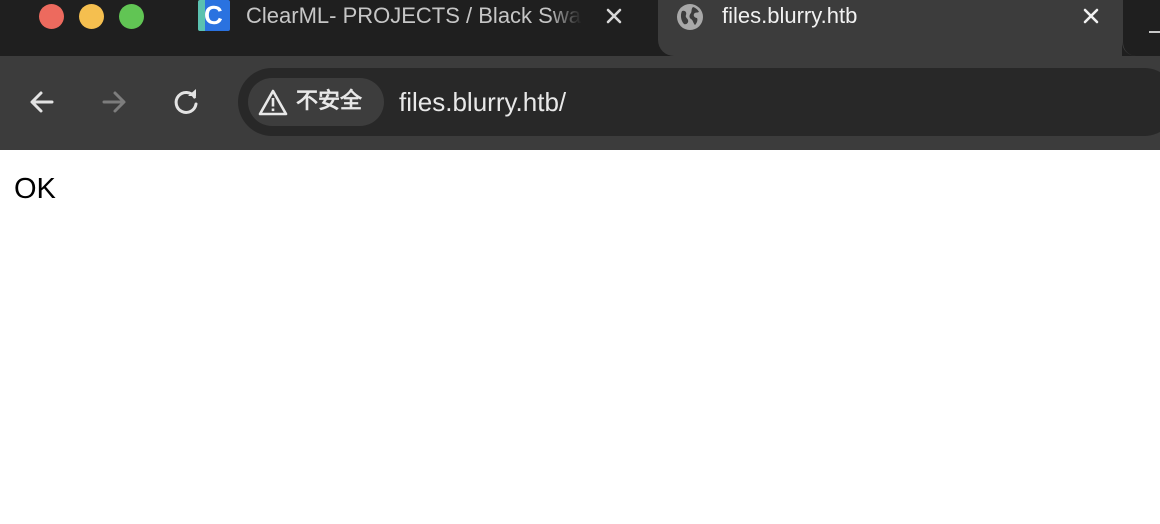  I want to click on page-body-text: OK, so click(35, 189).